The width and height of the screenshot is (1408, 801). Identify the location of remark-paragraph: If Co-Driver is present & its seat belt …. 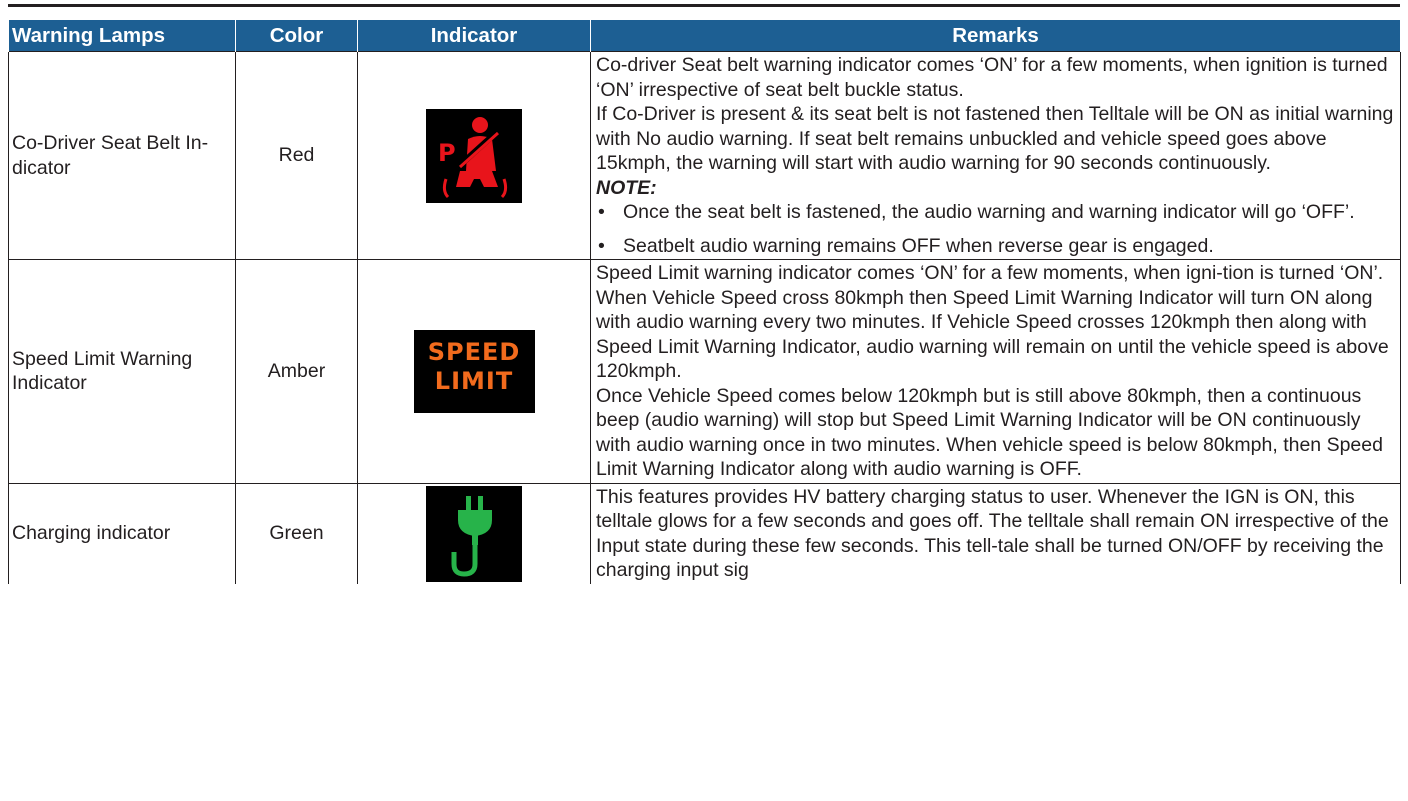
(995, 138).